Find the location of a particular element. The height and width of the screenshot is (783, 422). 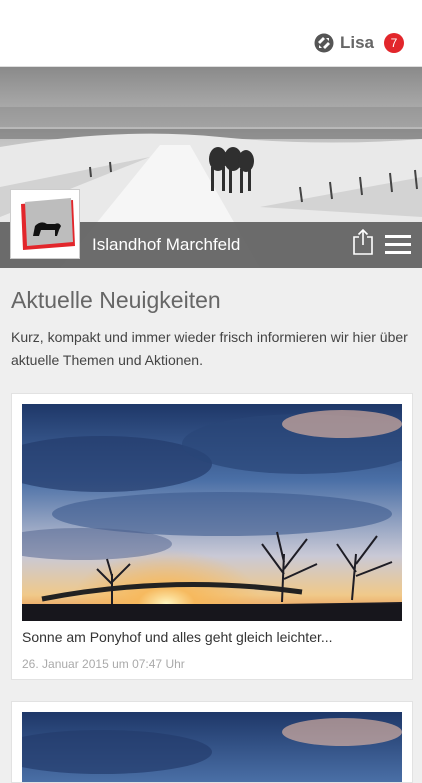

farm-logo-image is located at coordinates (45, 224).